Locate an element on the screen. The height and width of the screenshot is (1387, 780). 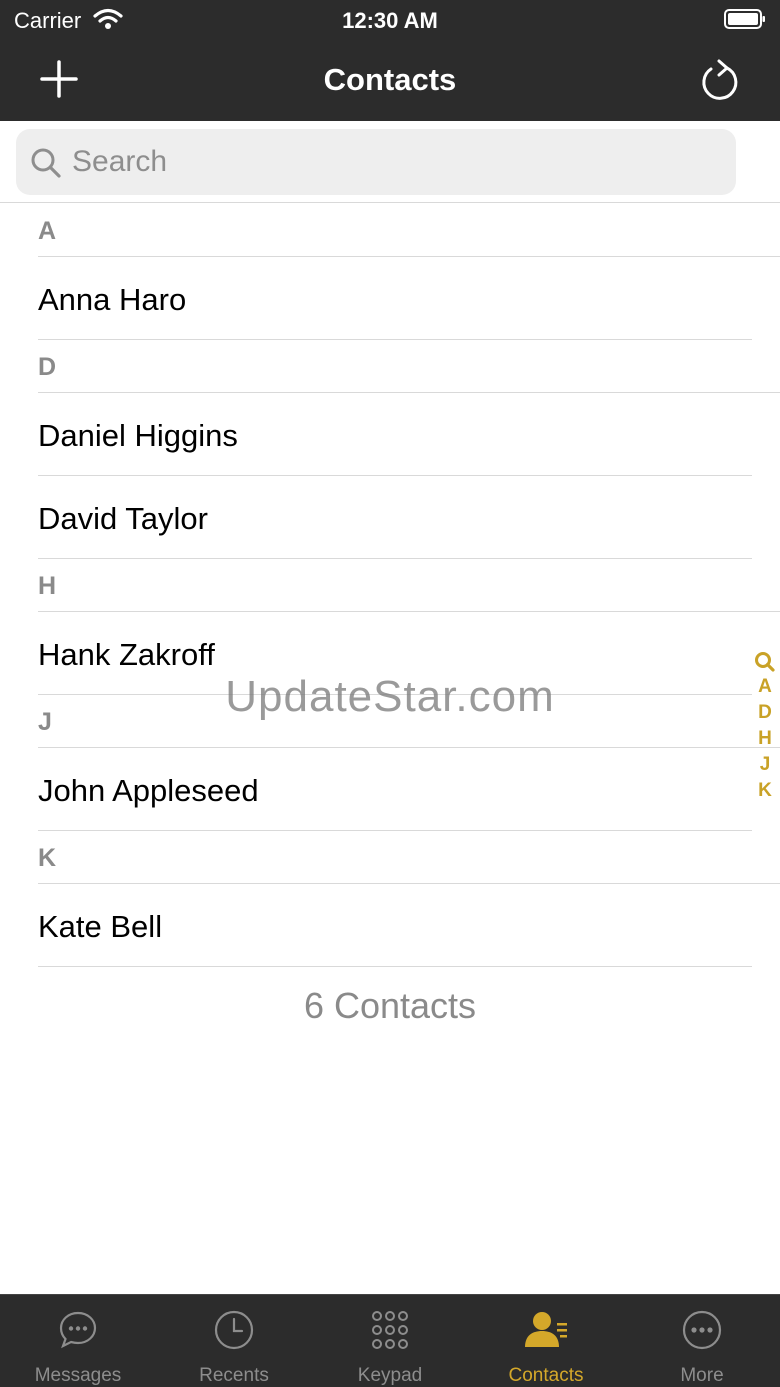
page-title: Contacts is located at coordinates (390, 79).